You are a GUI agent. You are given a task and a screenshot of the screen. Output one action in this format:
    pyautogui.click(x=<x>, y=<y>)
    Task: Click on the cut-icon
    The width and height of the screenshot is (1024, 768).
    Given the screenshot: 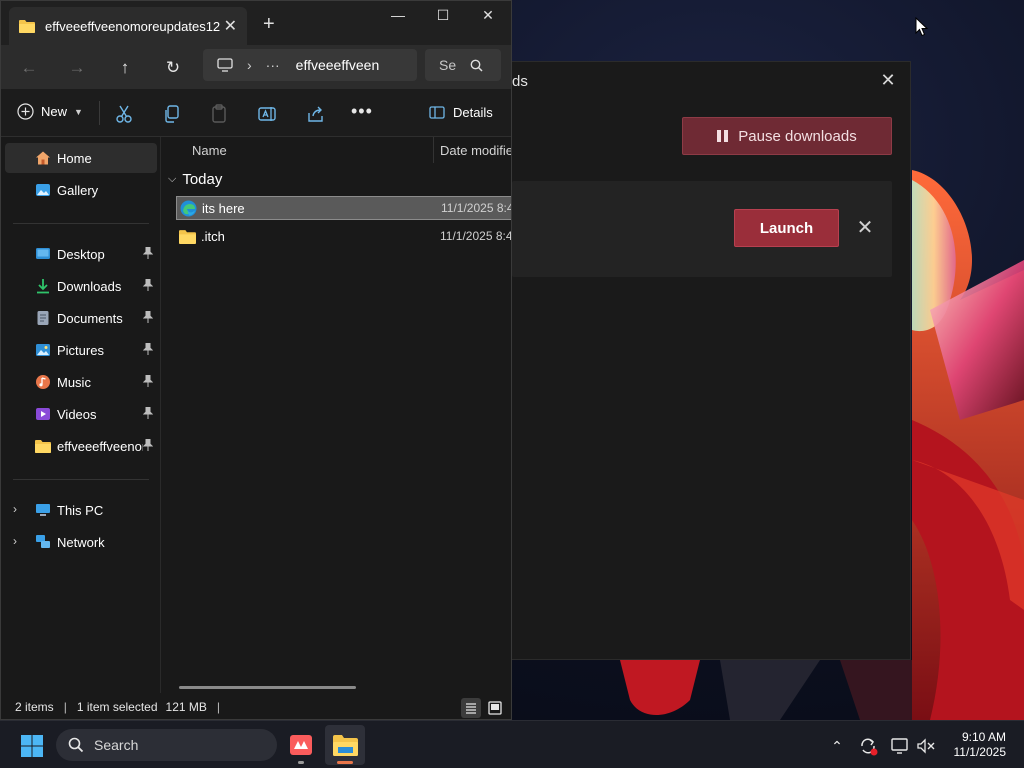 What is the action you would take?
    pyautogui.click(x=124, y=114)
    